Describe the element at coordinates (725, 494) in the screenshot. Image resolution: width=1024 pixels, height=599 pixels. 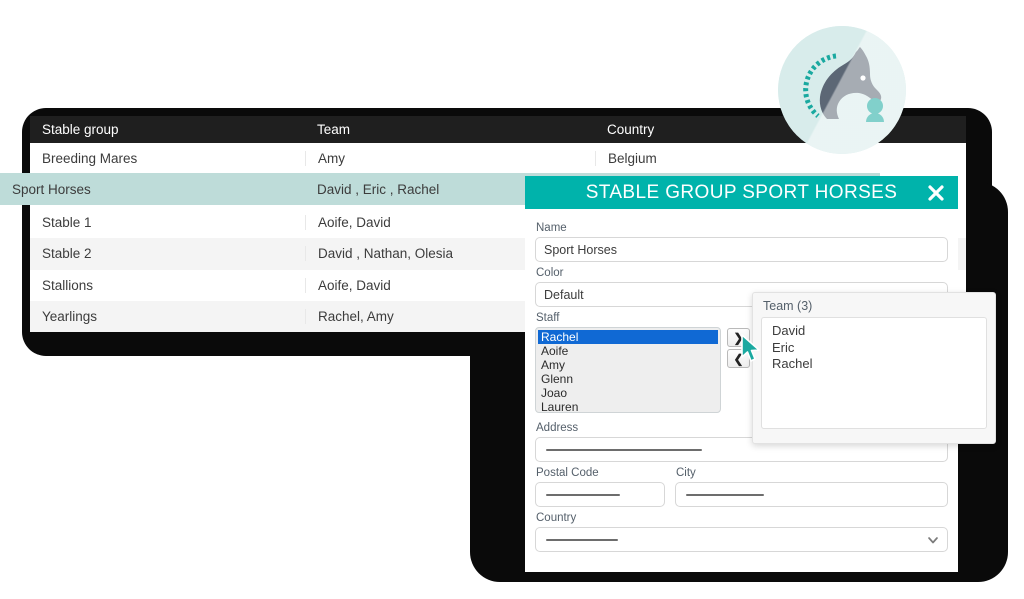
I see `city-field-value` at that location.